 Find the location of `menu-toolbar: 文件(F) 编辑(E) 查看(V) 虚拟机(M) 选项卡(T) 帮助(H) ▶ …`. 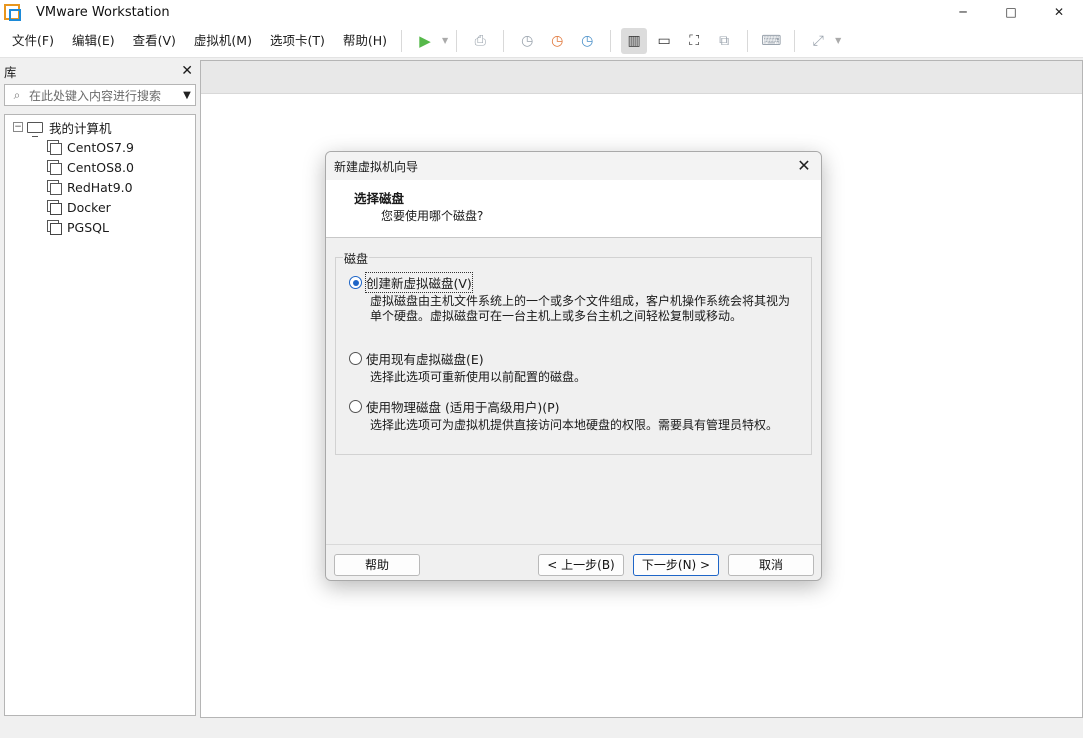

menu-toolbar: 文件(F) 编辑(E) 查看(V) 虚拟机(M) 选项卡(T) 帮助(H) ▶ … is located at coordinates (541, 41).